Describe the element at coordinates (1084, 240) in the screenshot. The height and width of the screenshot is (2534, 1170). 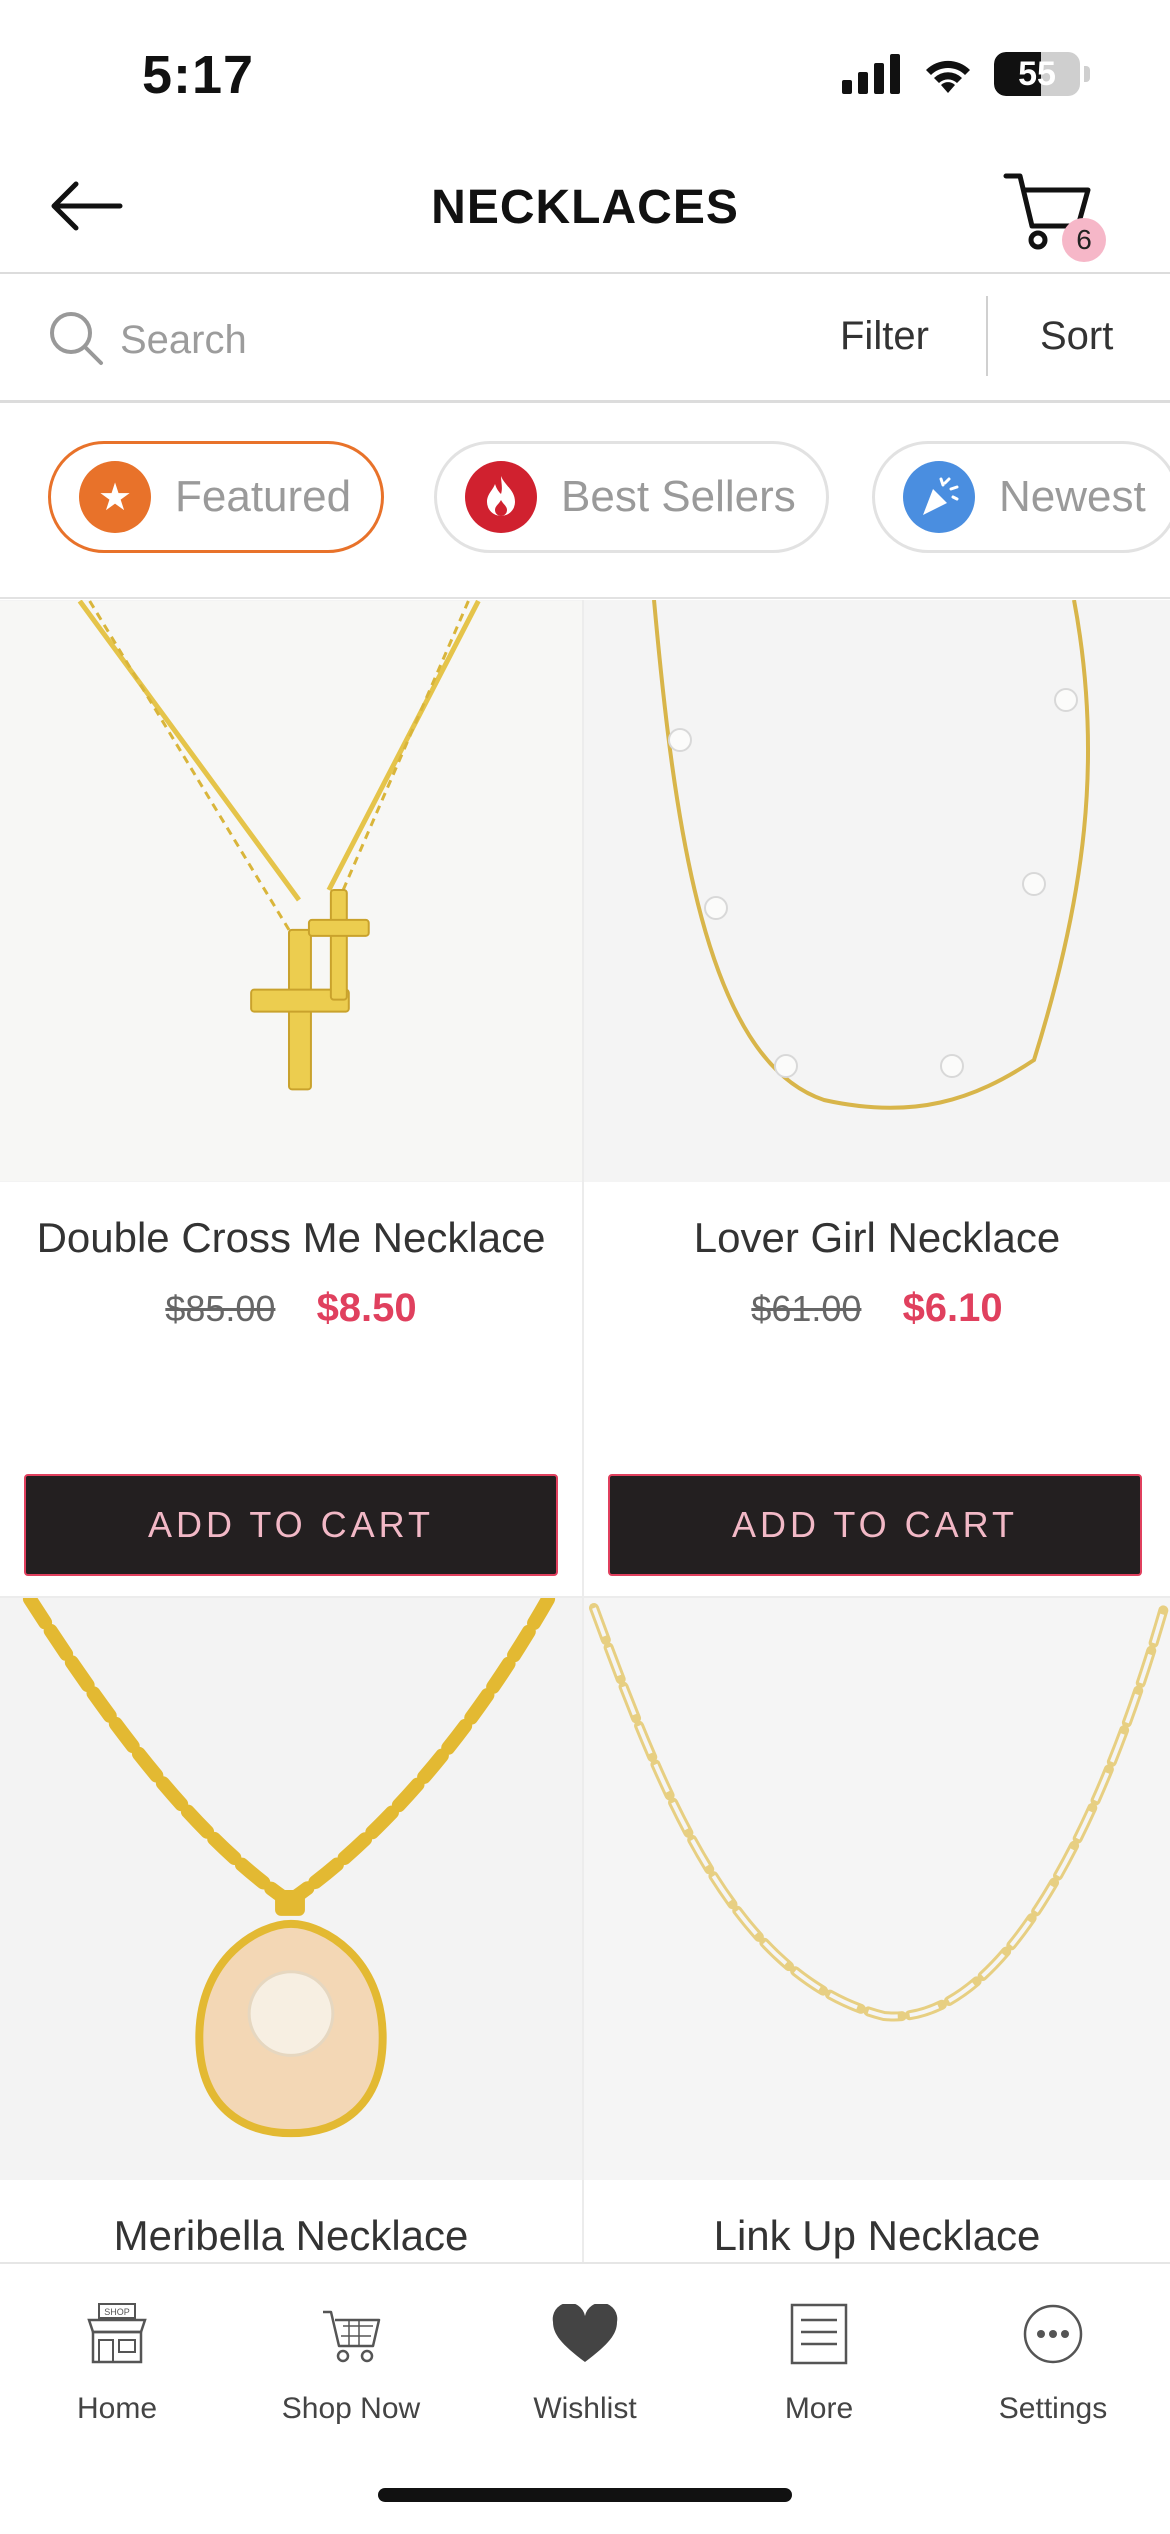
I see `cart-count-badge: 6` at that location.